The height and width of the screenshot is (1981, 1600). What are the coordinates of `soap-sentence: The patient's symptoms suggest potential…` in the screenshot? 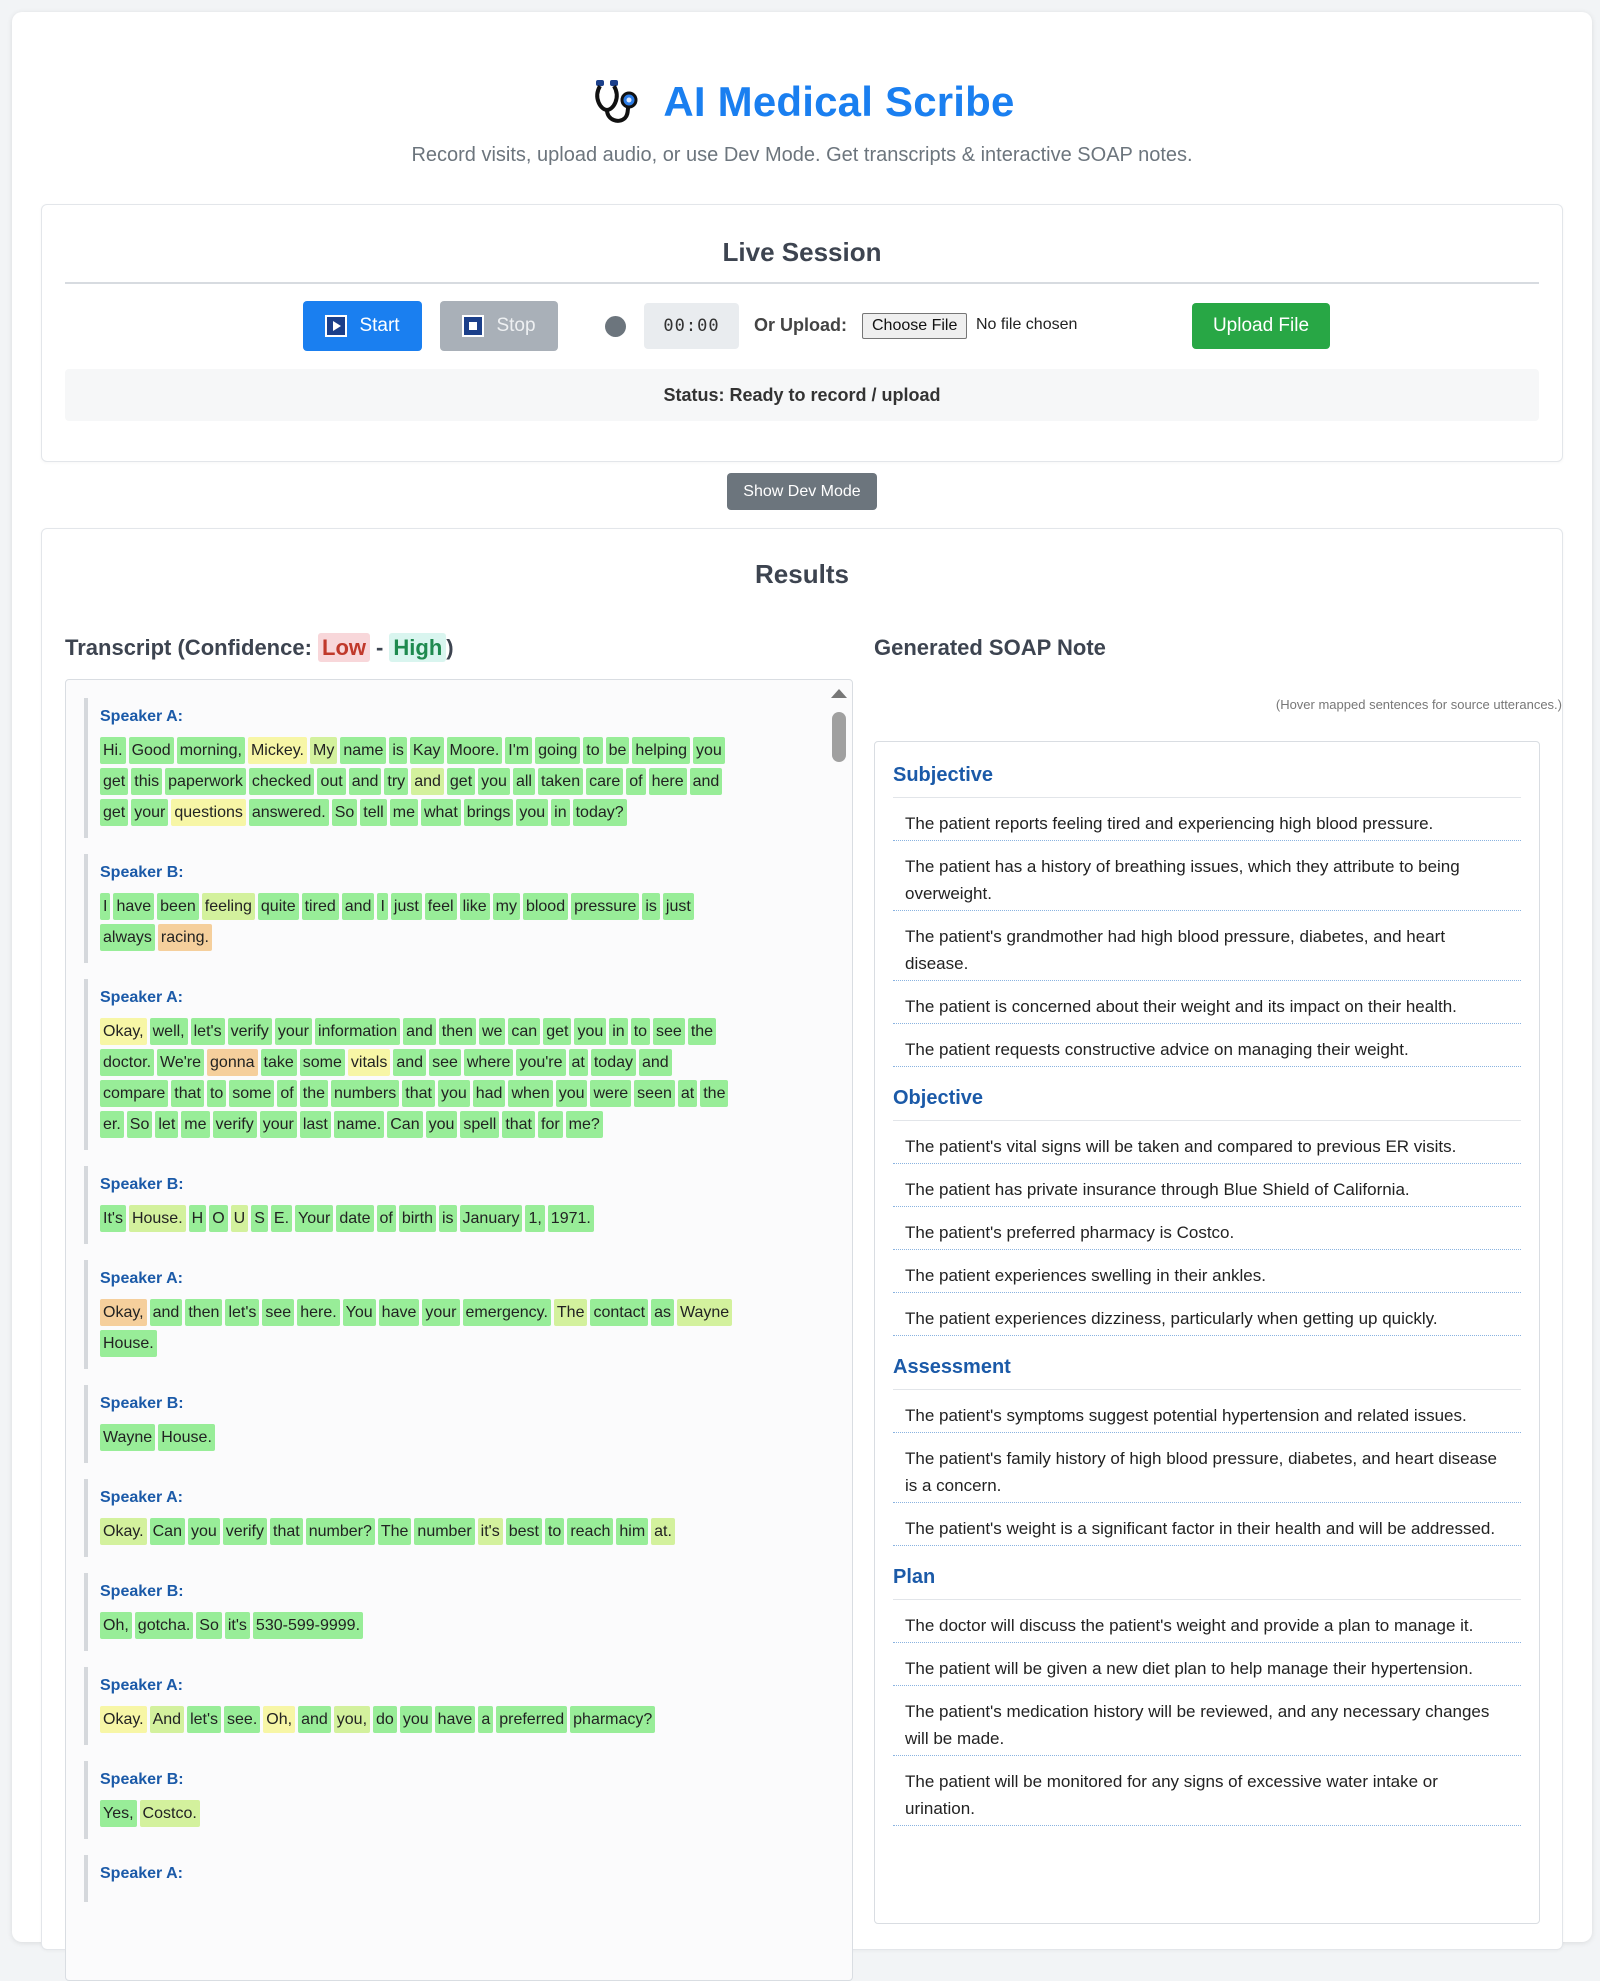 It's located at (1207, 1411).